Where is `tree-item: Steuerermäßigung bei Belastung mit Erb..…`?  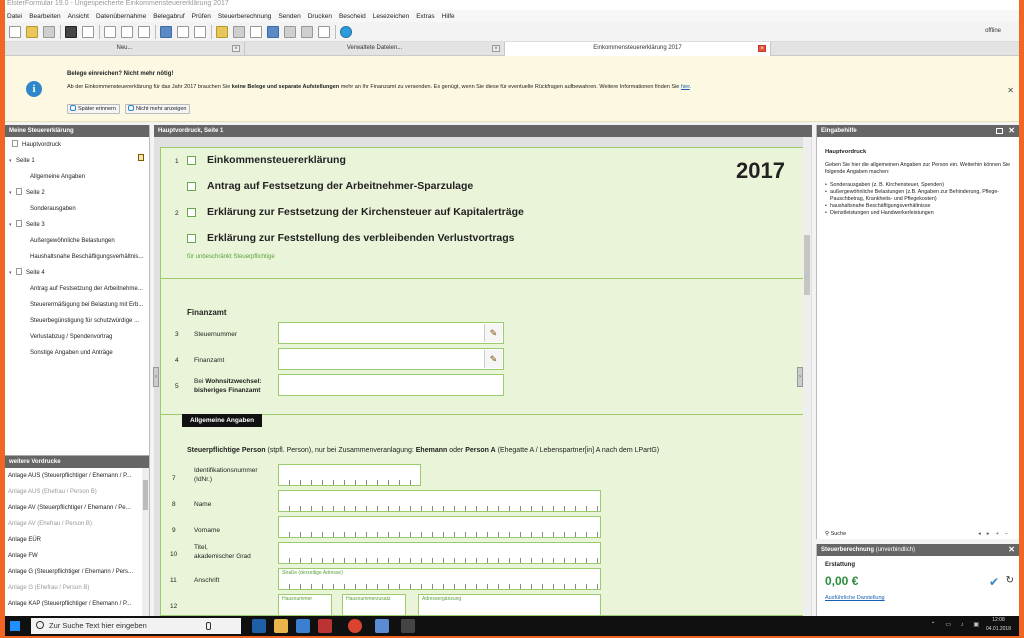 tree-item: Steuerermäßigung bei Belastung mit Erb..… is located at coordinates (77, 305).